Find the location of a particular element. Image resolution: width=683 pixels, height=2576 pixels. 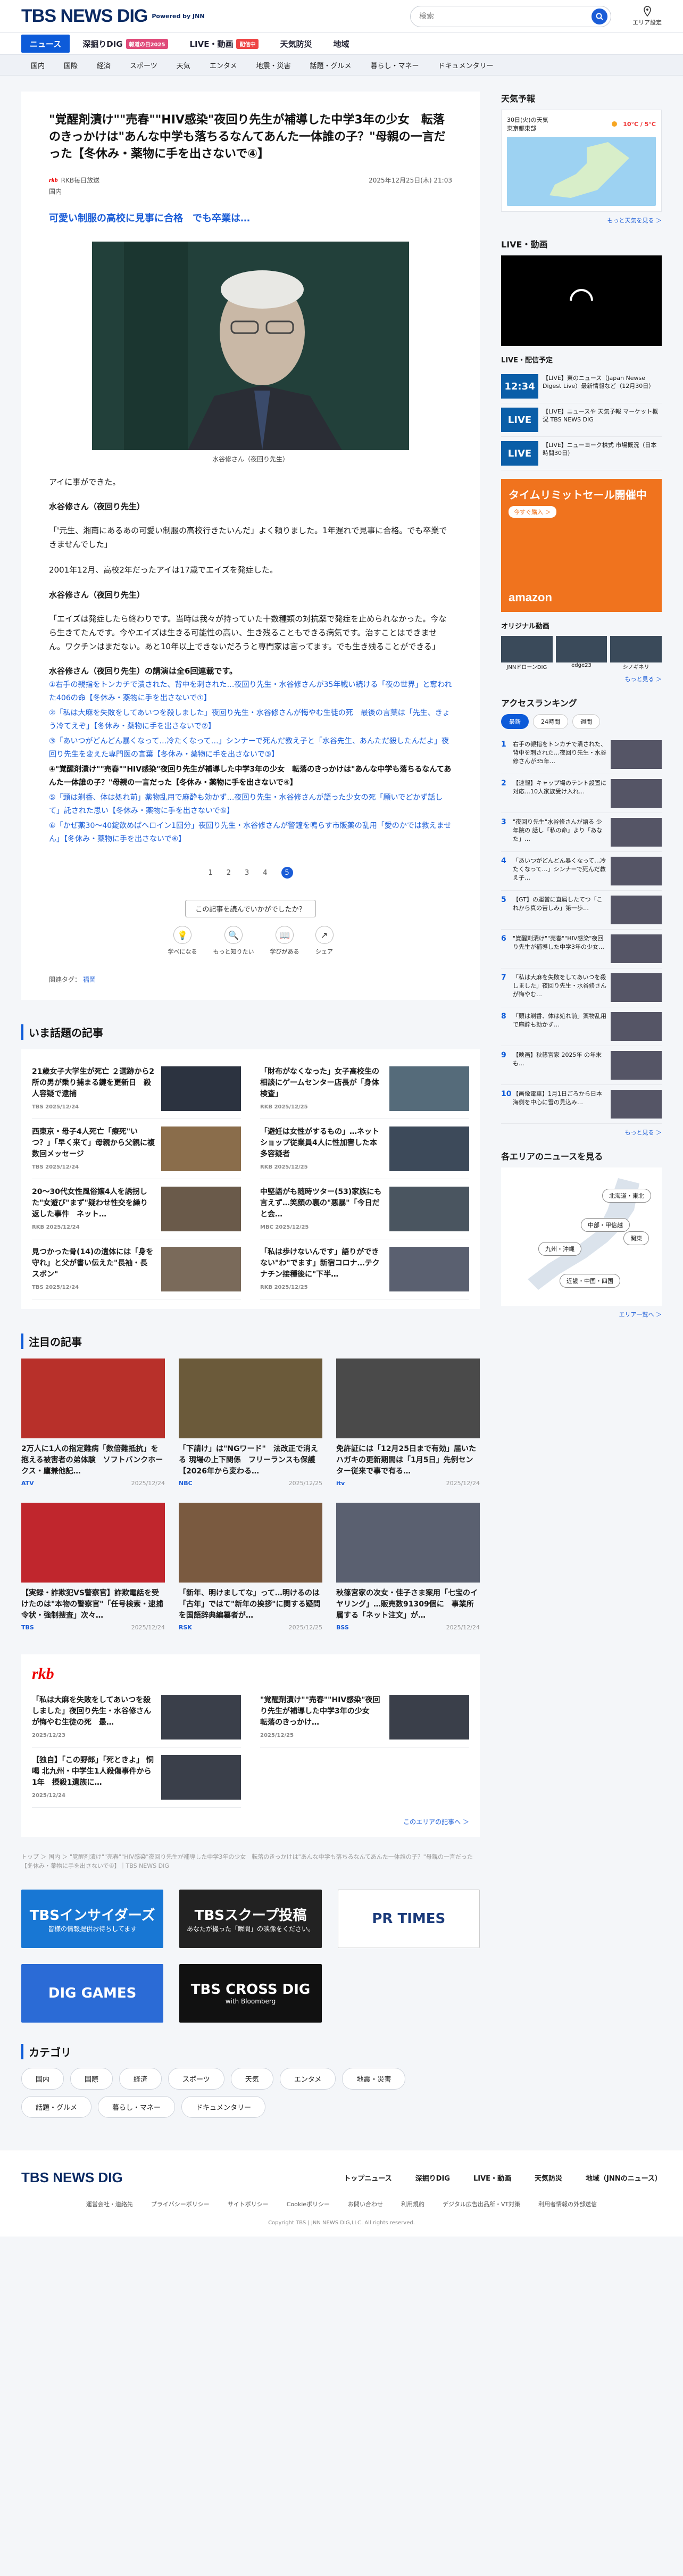

article-category: 国内 is located at coordinates (250, 191).